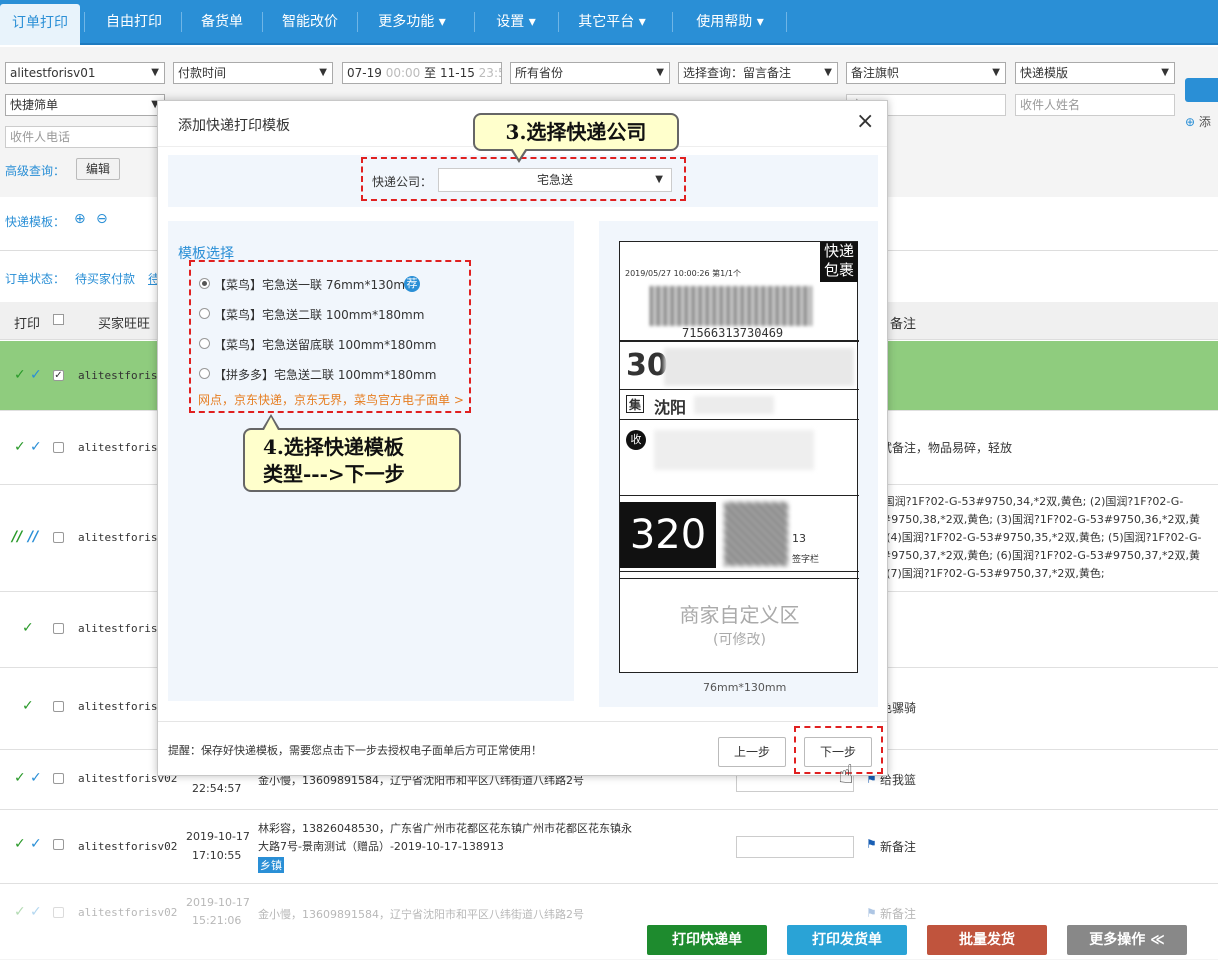  What do you see at coordinates (756, 534) in the screenshot?
I see `qr-code` at bounding box center [756, 534].